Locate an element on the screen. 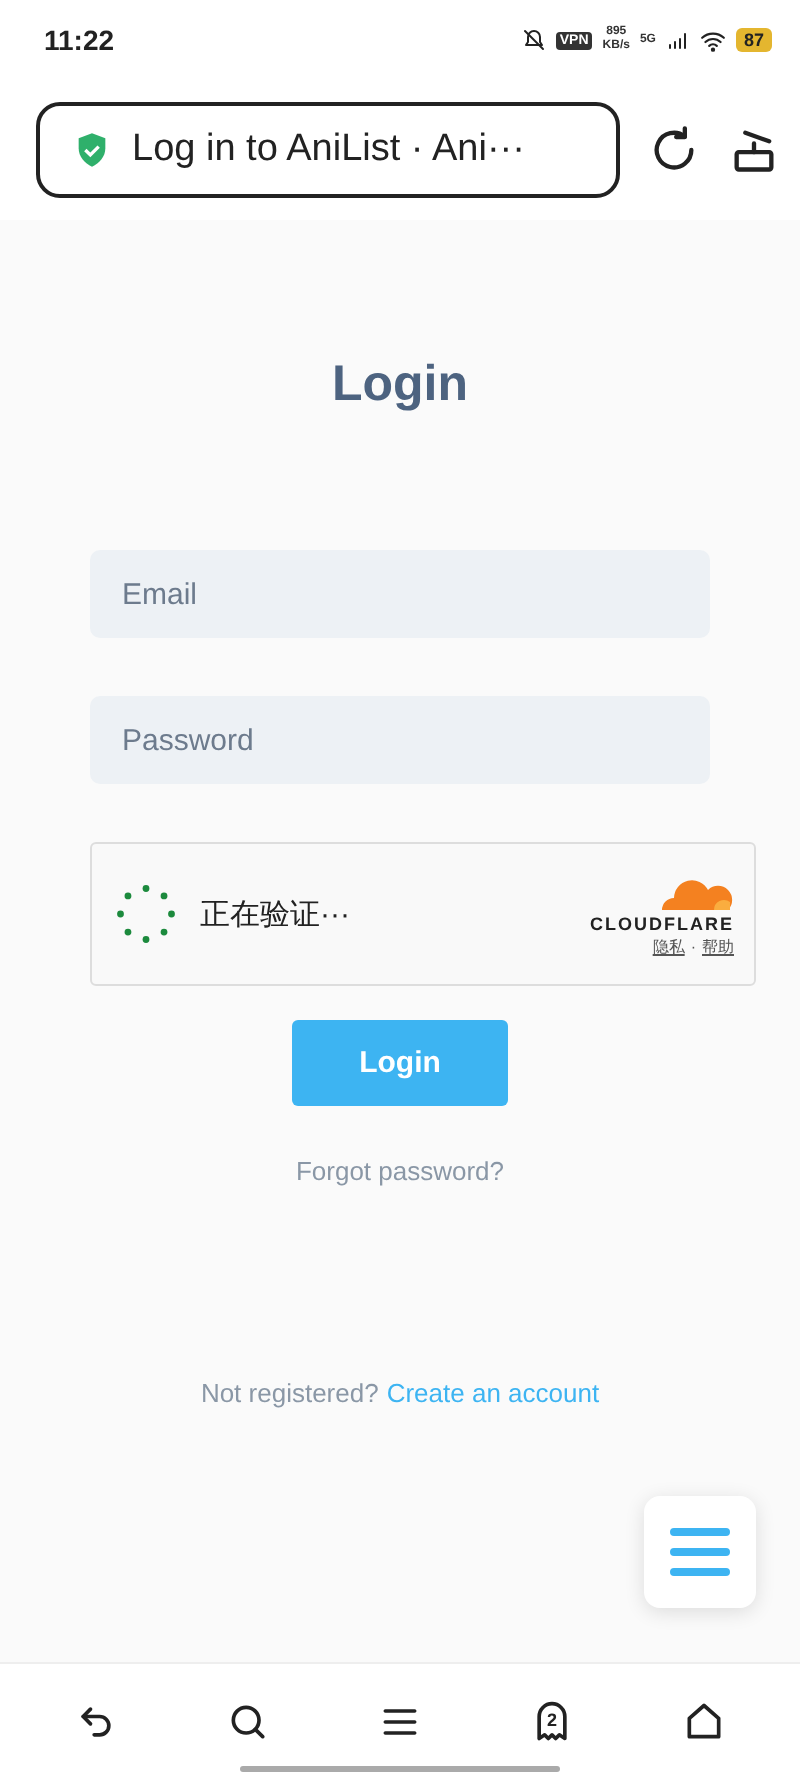  clock-time: 11:22 is located at coordinates (79, 40).